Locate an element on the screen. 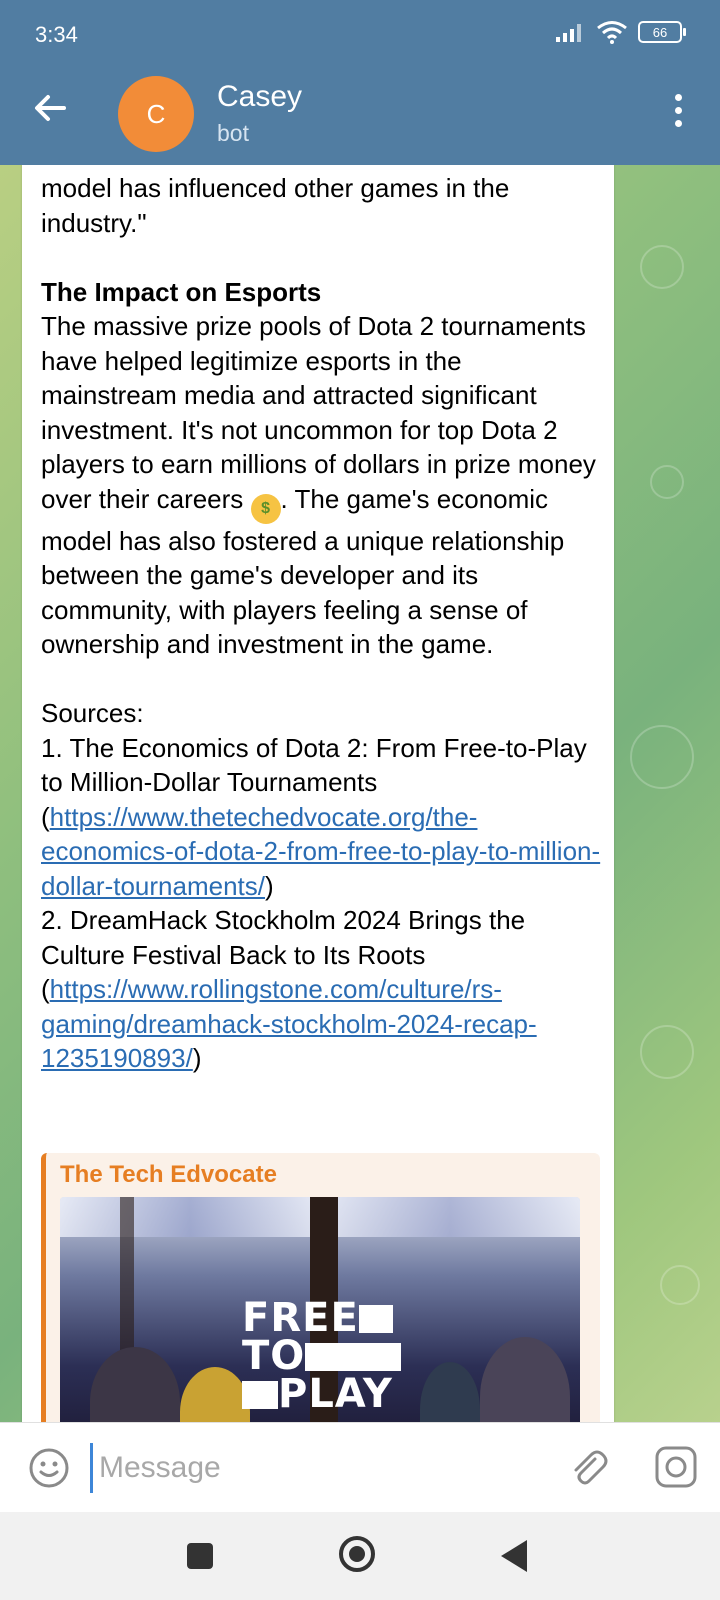 The width and height of the screenshot is (720, 1600). preview-image: FREE TO PLAY is located at coordinates (320, 1309).